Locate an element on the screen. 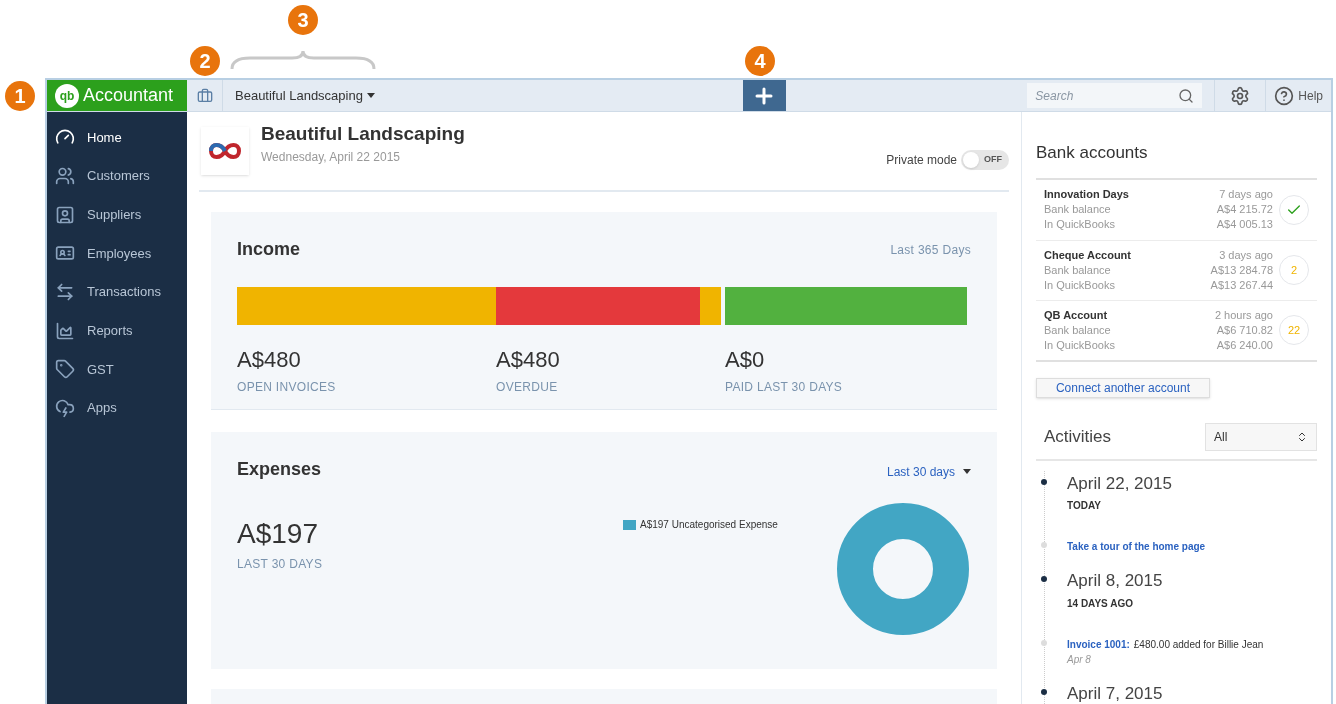  activity-date: April 8, 2015 is located at coordinates (1115, 581).